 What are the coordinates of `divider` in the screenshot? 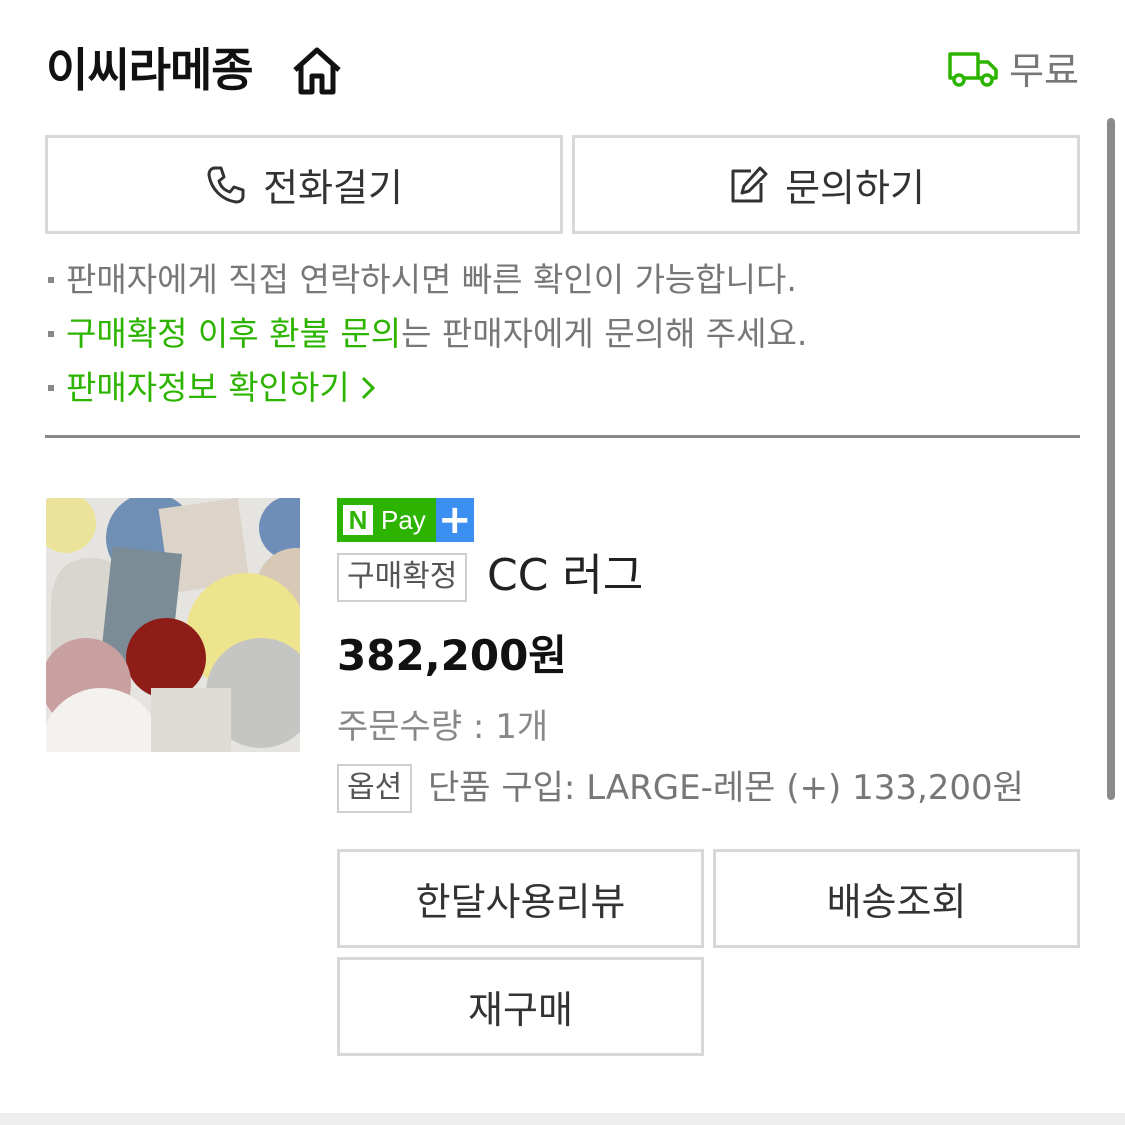 It's located at (562, 436).